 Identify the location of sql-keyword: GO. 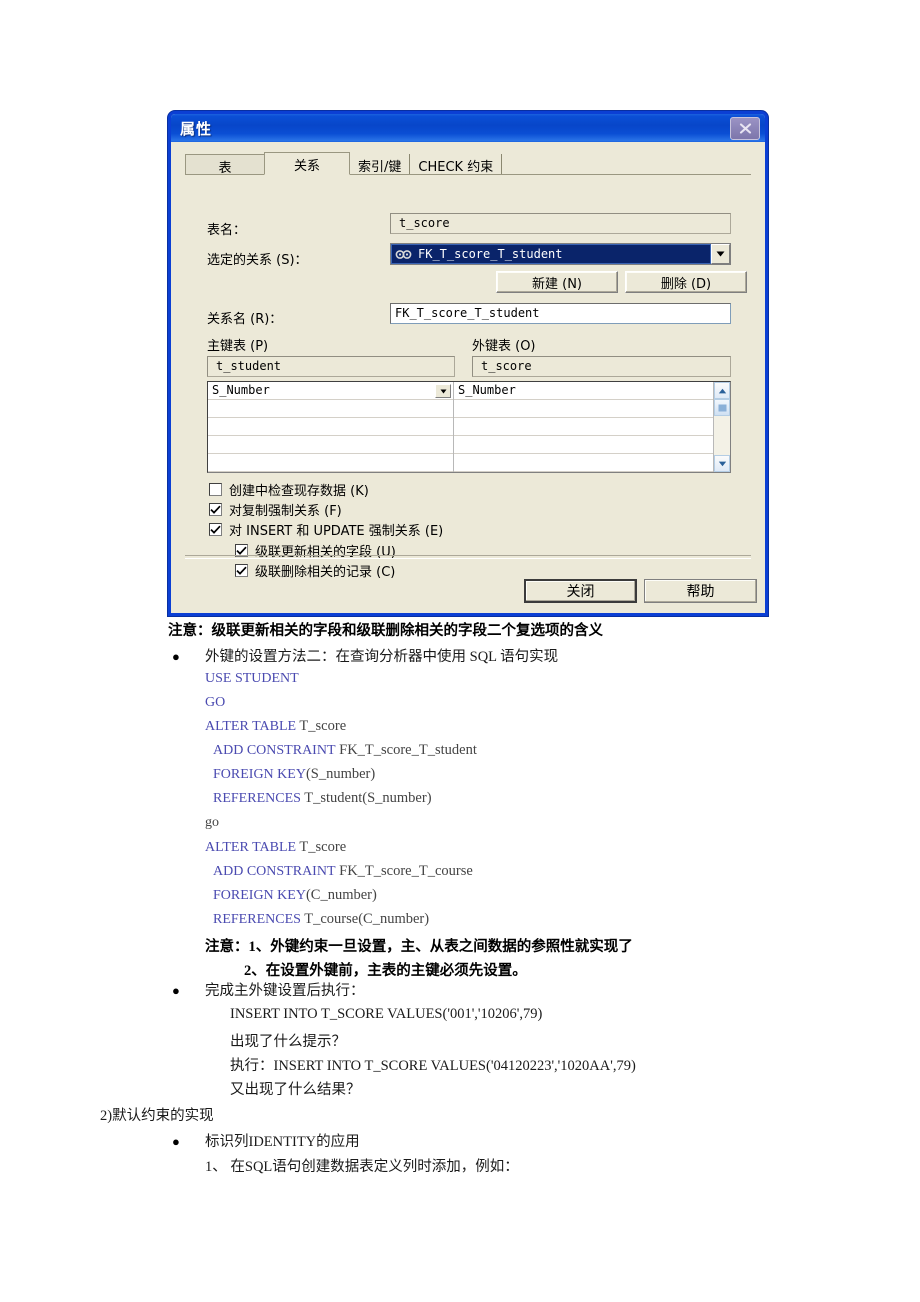
(215, 702).